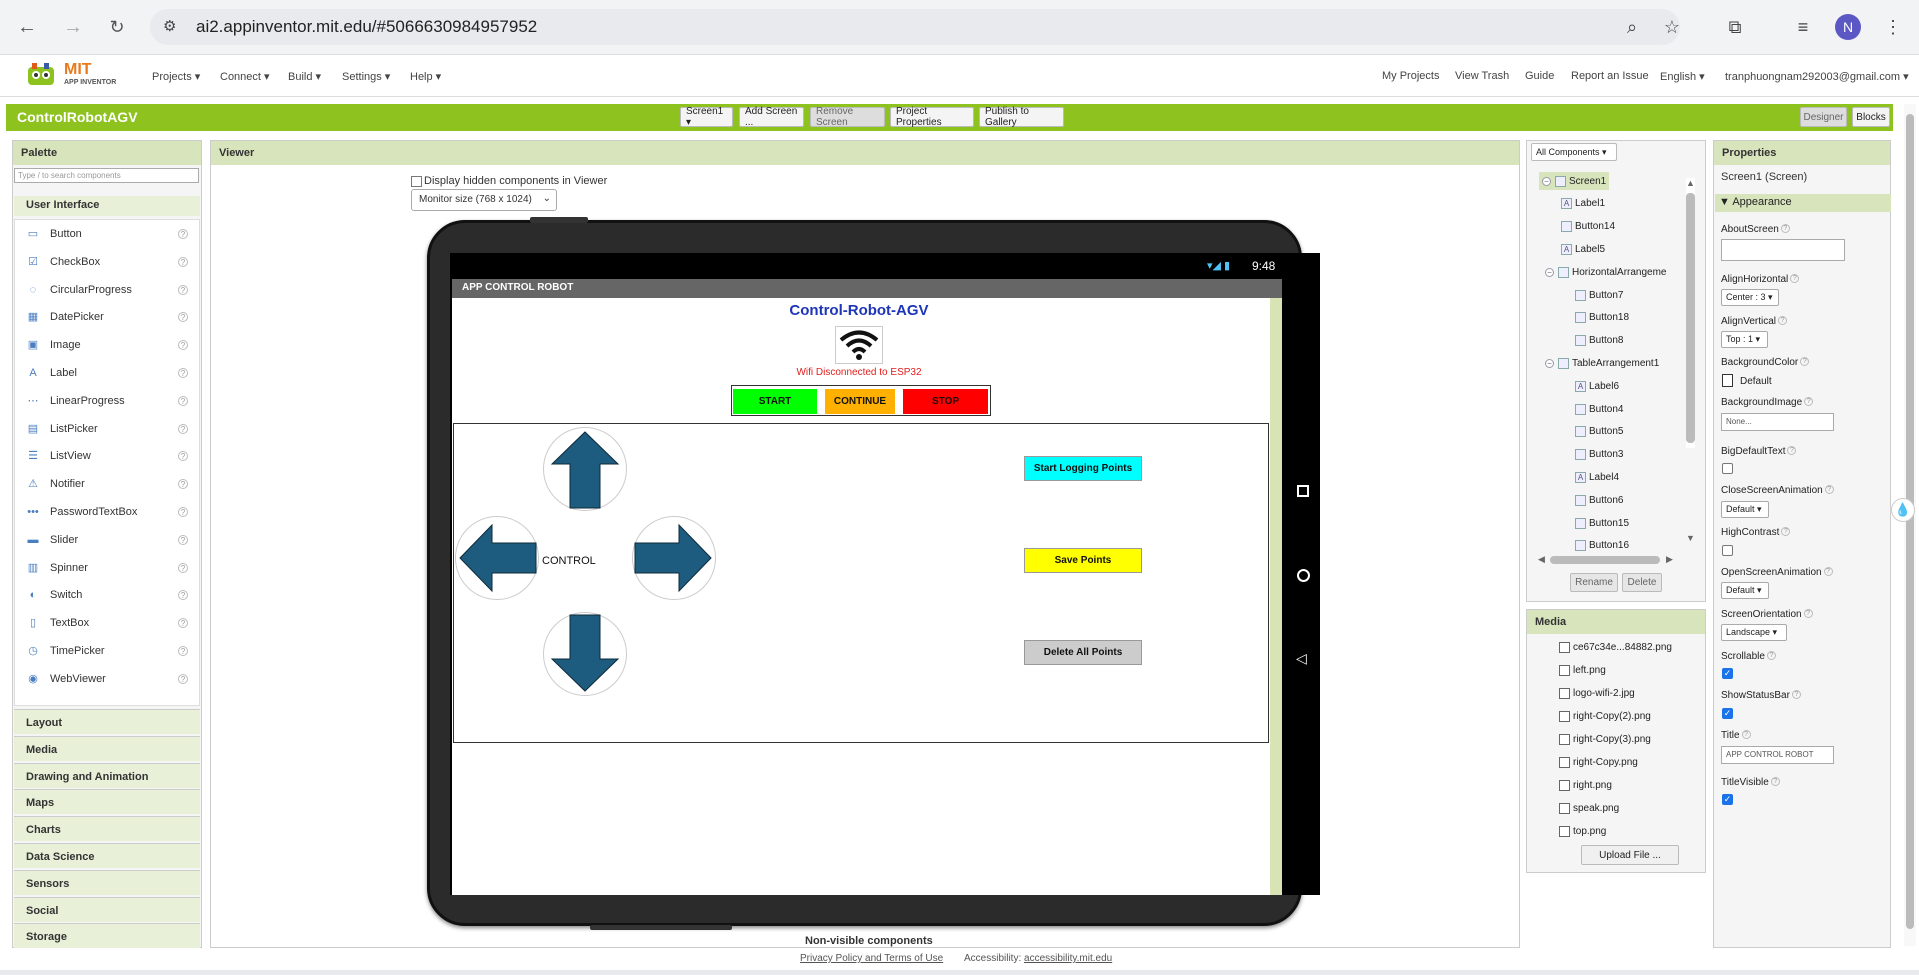 The image size is (1919, 975). What do you see at coordinates (1605, 716) in the screenshot?
I see `media-file: right-Copy(2).png` at bounding box center [1605, 716].